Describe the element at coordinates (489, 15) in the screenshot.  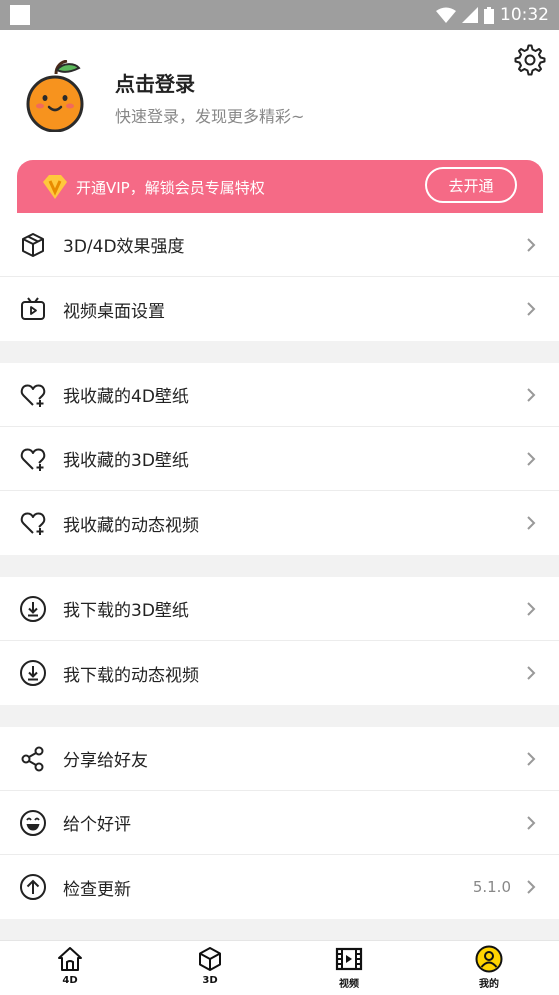
I see `battery-icon` at that location.